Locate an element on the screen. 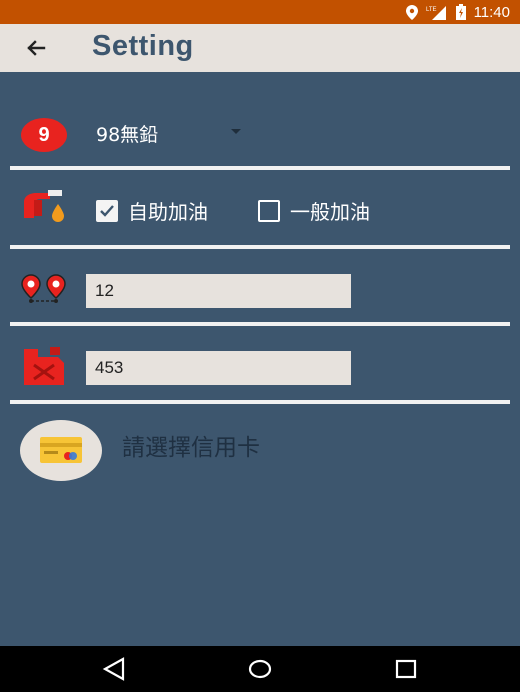 This screenshot has width=520, height=692. self-service-checkbox is located at coordinates (107, 210).